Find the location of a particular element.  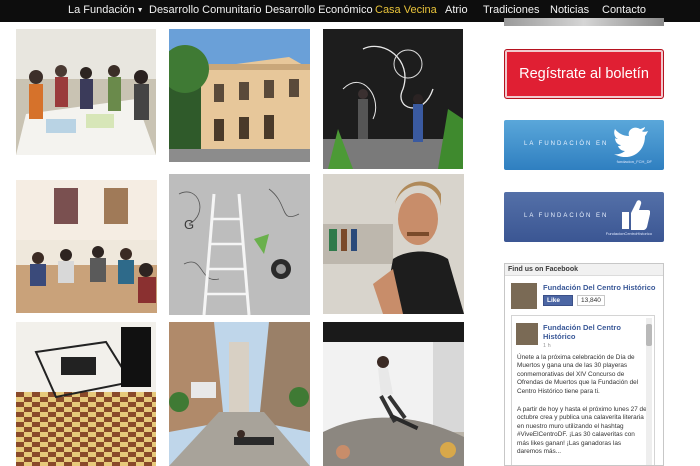

facebook-post-avatar is located at coordinates (527, 334).